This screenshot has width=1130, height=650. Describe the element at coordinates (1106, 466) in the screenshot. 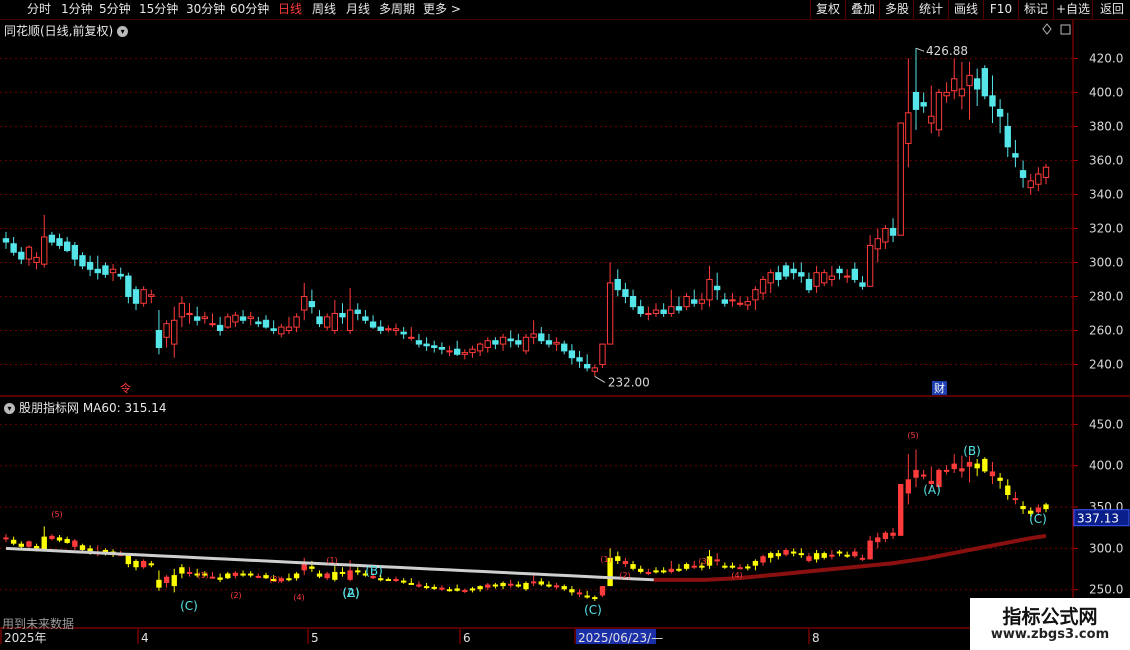

I see `sub-tick-label-3: 400.0` at that location.